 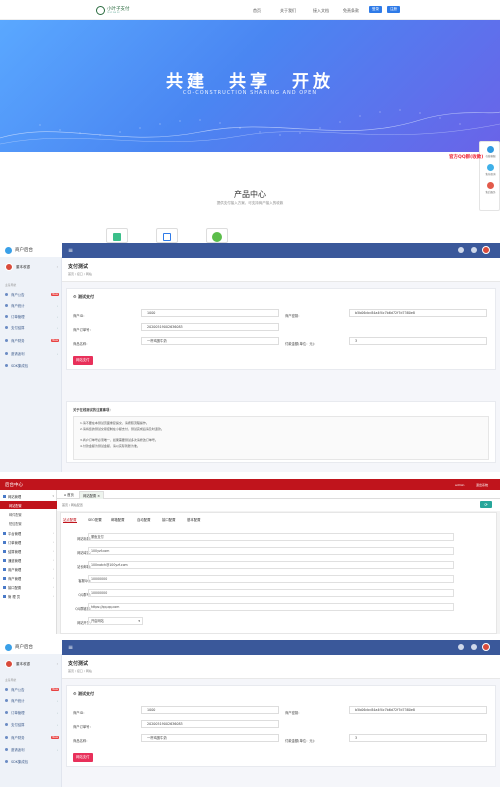 I want to click on plug-icon, so click(x=4, y=587).